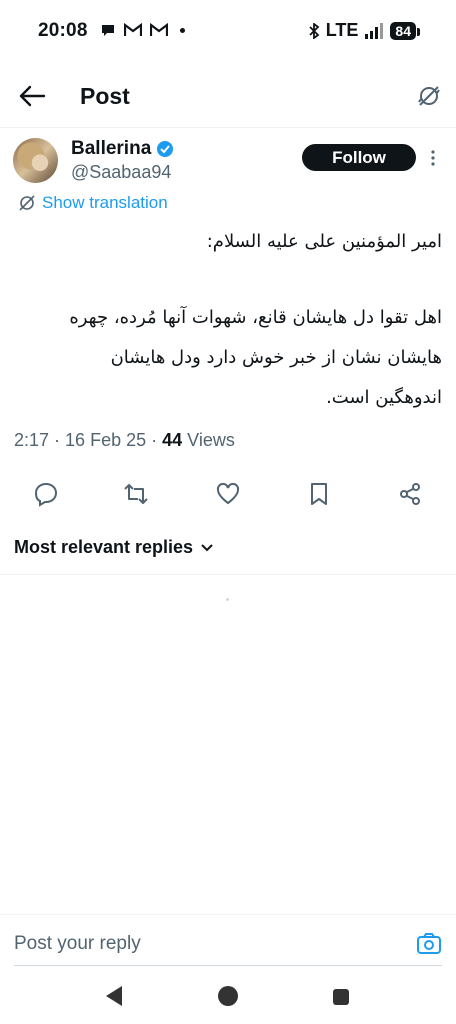  What do you see at coordinates (228, 914) in the screenshot?
I see `composer-divider` at bounding box center [228, 914].